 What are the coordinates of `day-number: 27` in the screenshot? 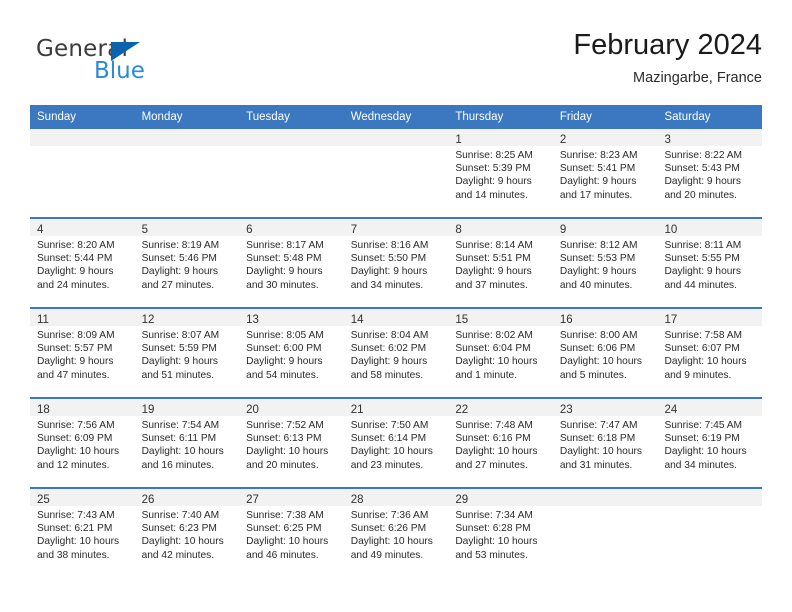 It's located at (252, 500).